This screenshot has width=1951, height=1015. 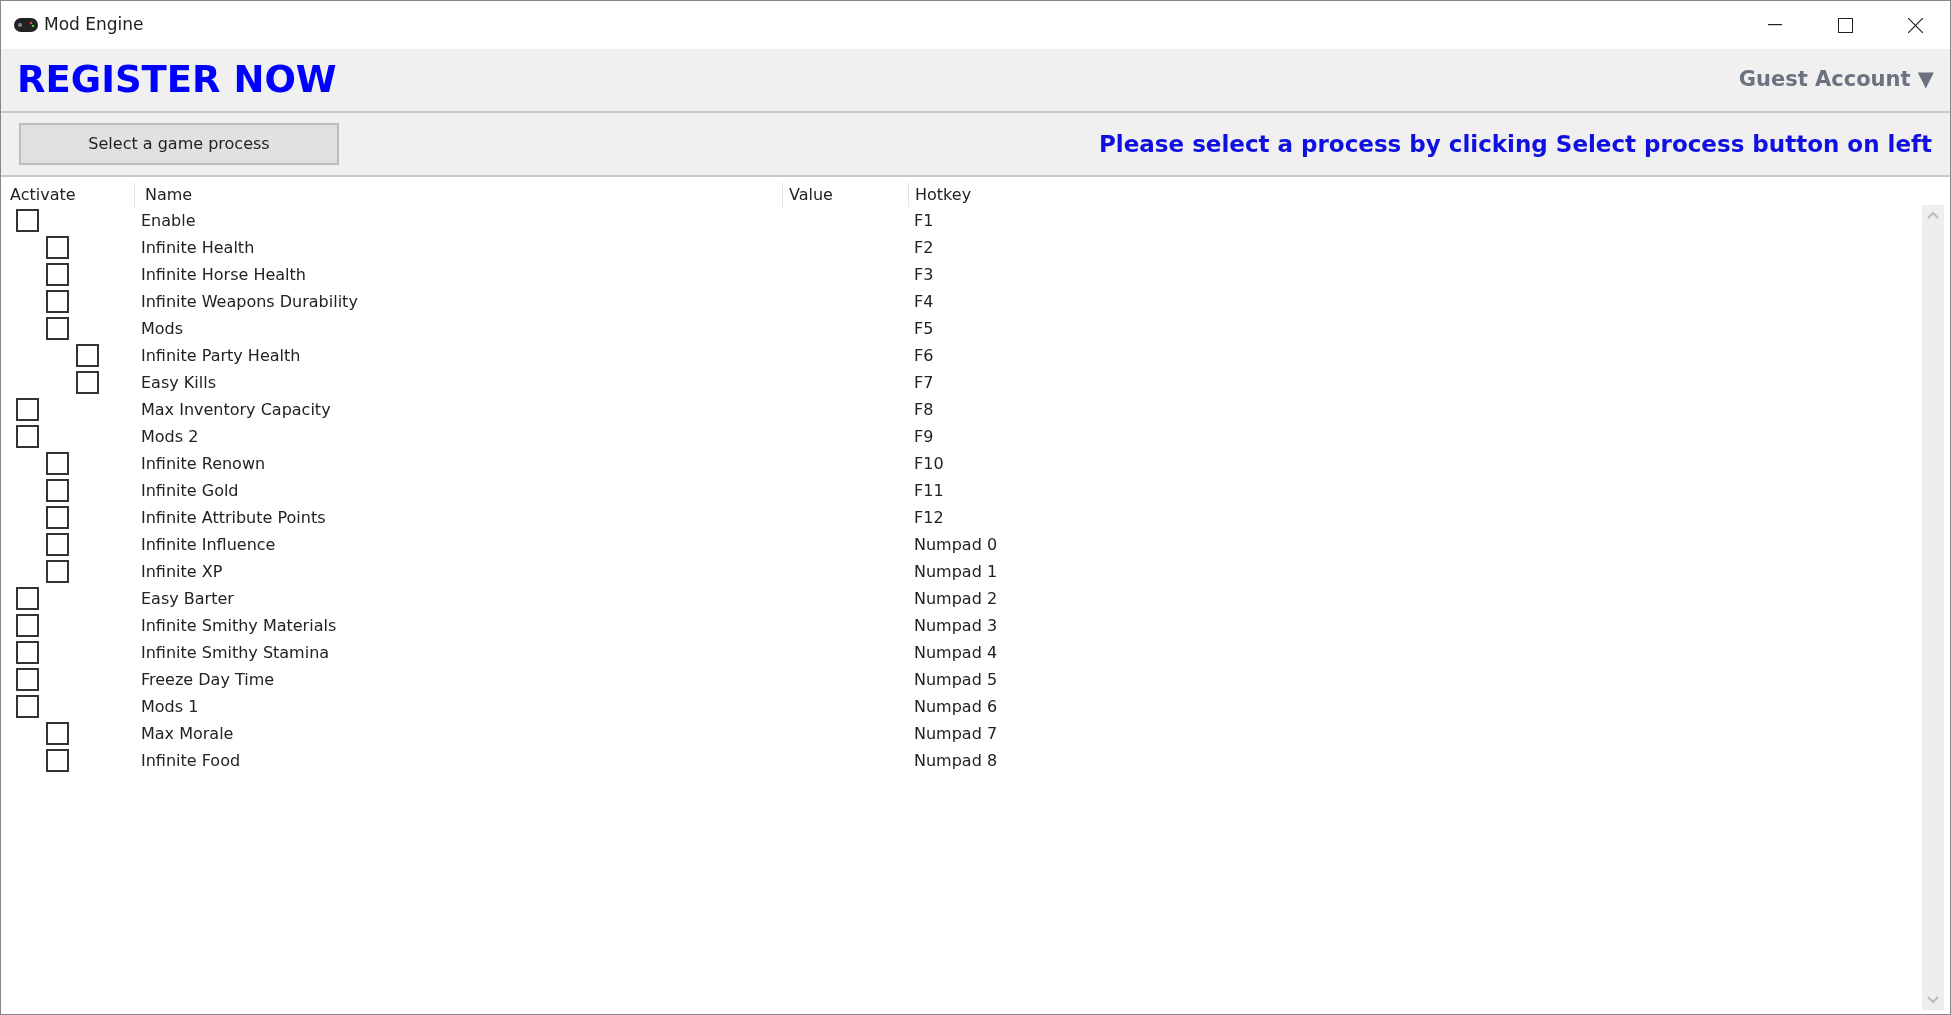 I want to click on option-name: Enable, so click(x=169, y=220).